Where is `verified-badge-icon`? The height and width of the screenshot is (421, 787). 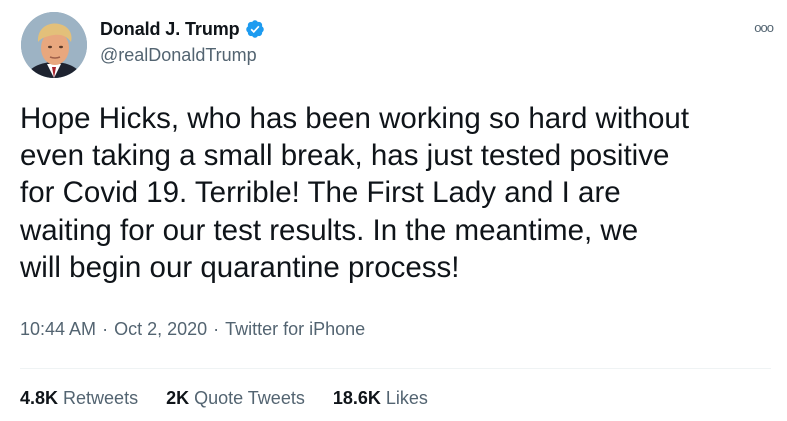
verified-badge-icon is located at coordinates (255, 29).